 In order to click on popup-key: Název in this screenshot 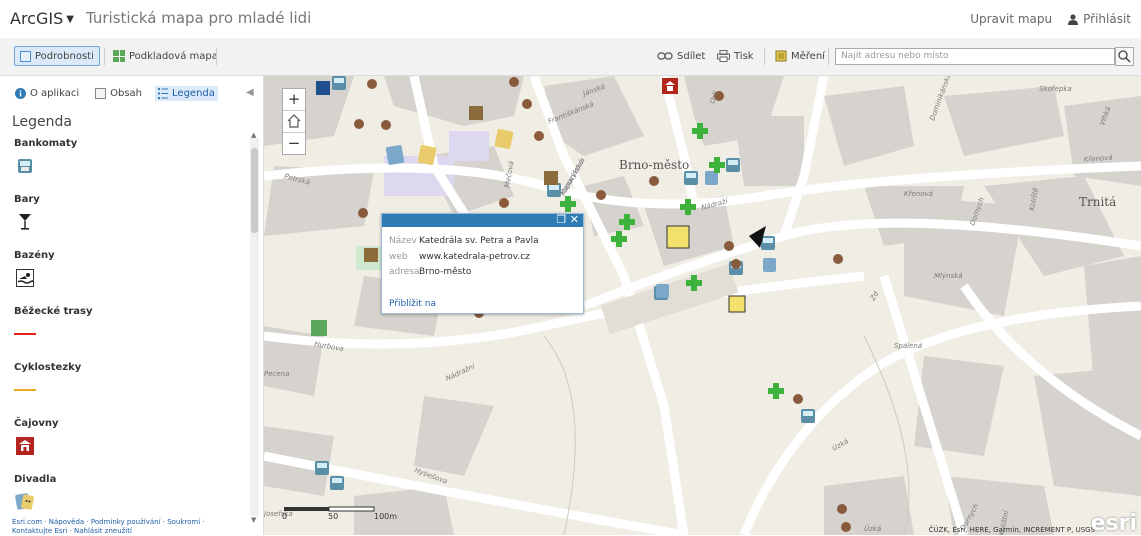, I will do `click(403, 241)`.